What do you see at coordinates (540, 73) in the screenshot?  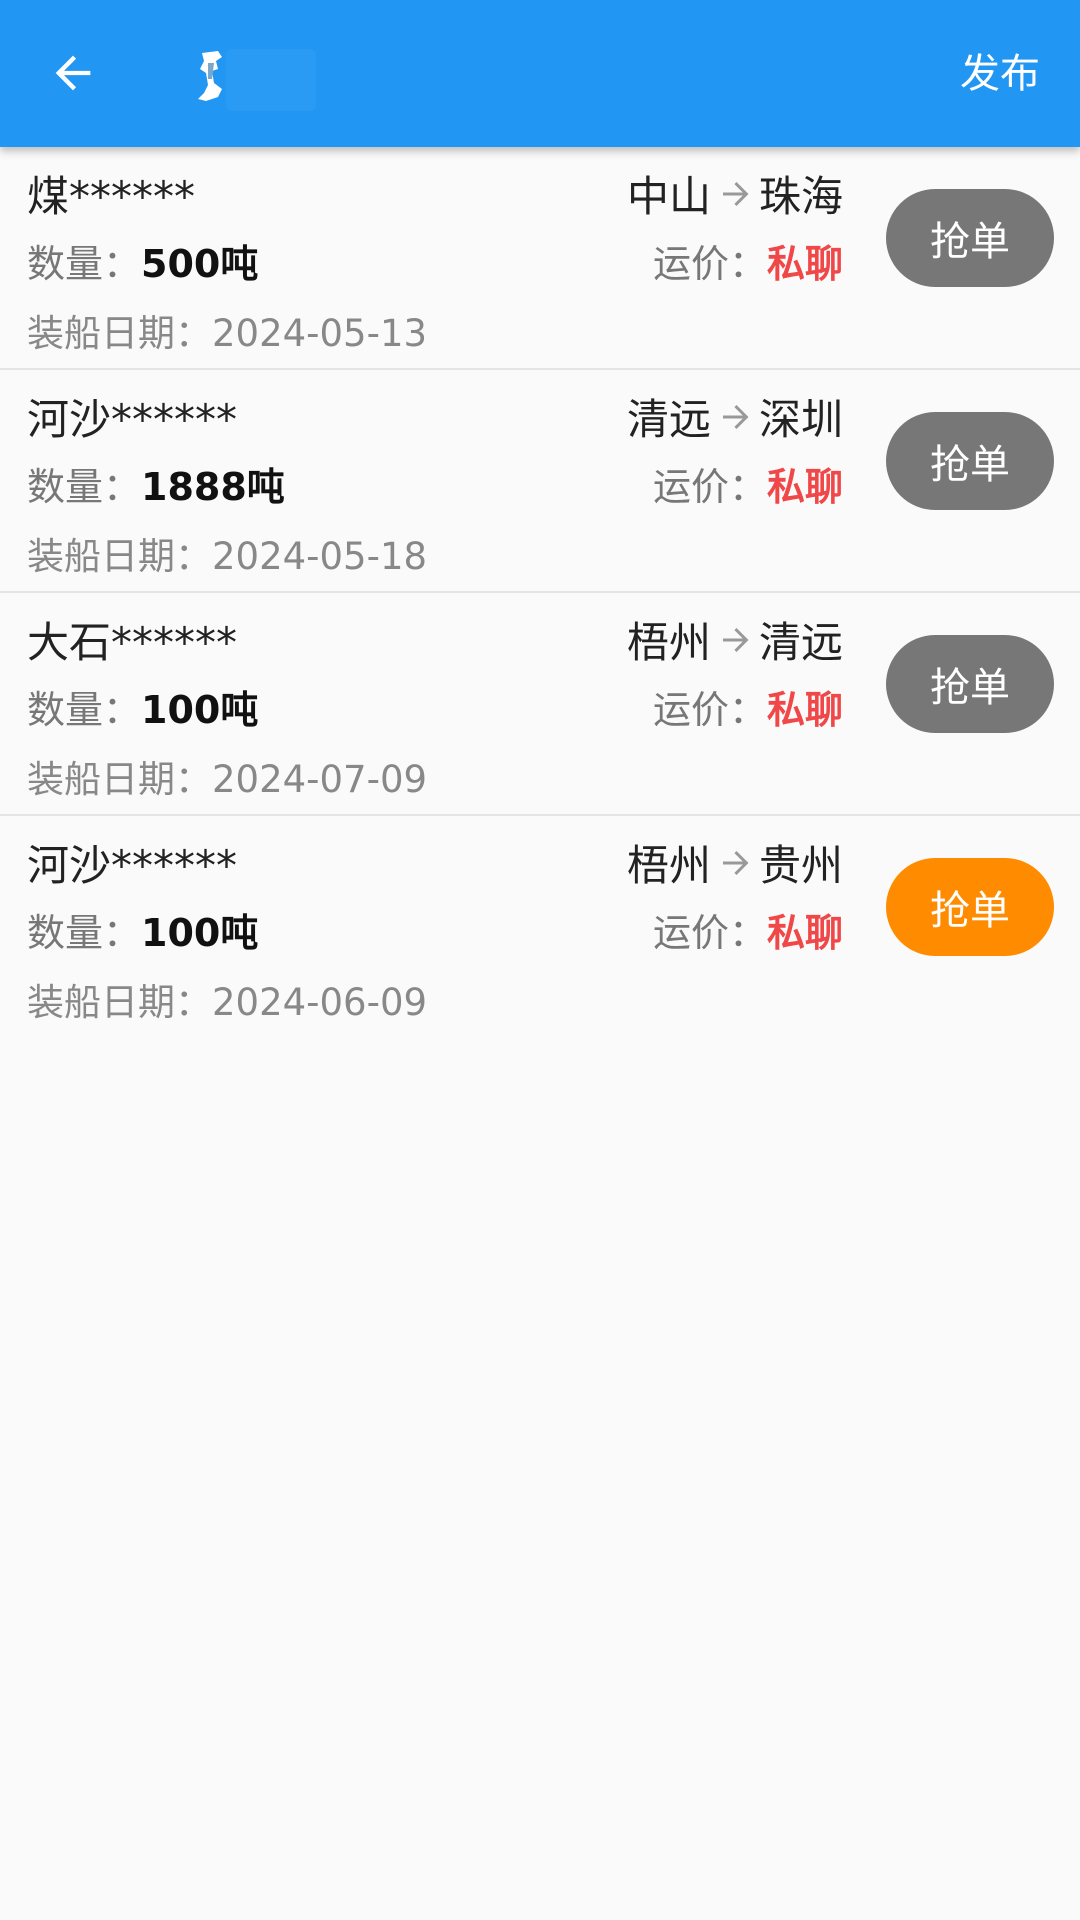 I see `app-bar: 发布` at bounding box center [540, 73].